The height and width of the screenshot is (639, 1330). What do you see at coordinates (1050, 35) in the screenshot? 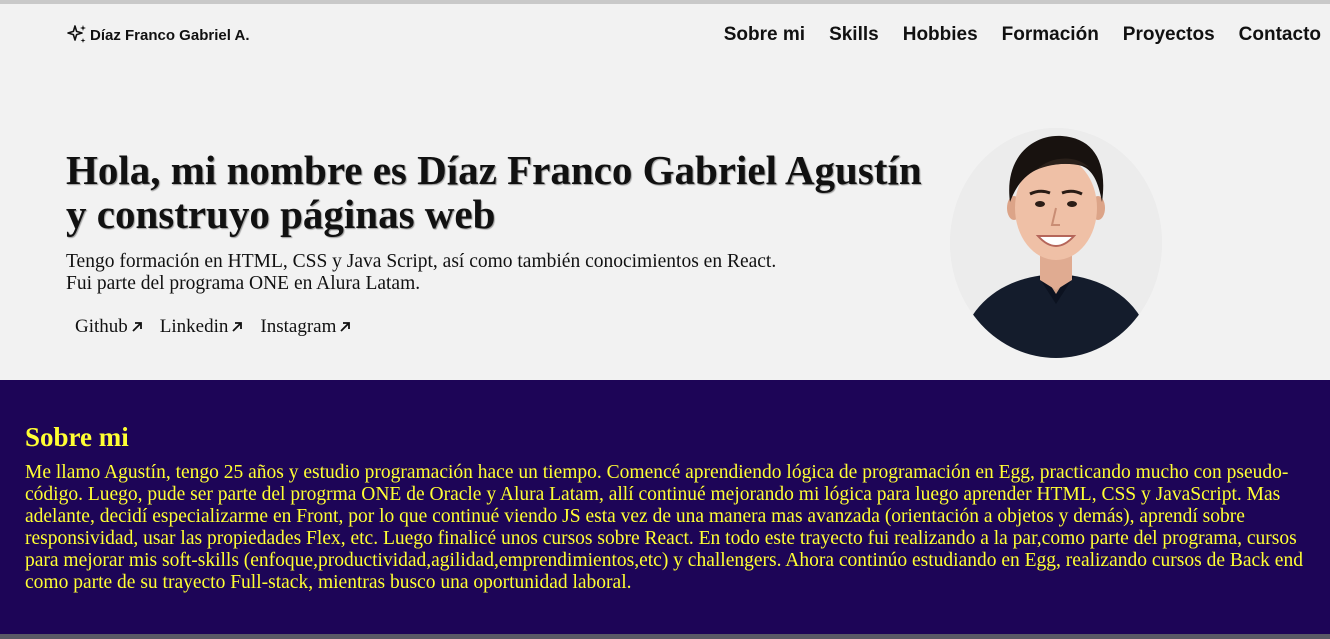
I see `nav-link-formacion: Formación` at bounding box center [1050, 35].